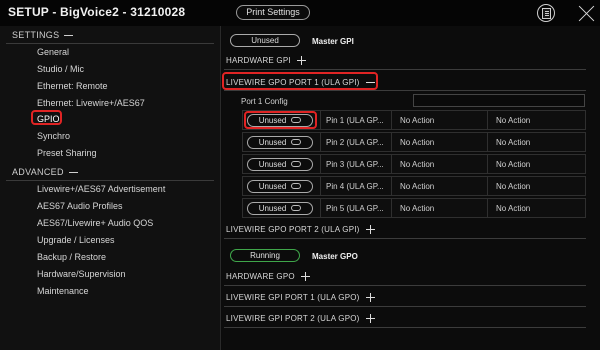 Image resolution: width=600 pixels, height=350 pixels. What do you see at coordinates (335, 256) in the screenshot?
I see `master-gpo-label: Master GPO` at bounding box center [335, 256].